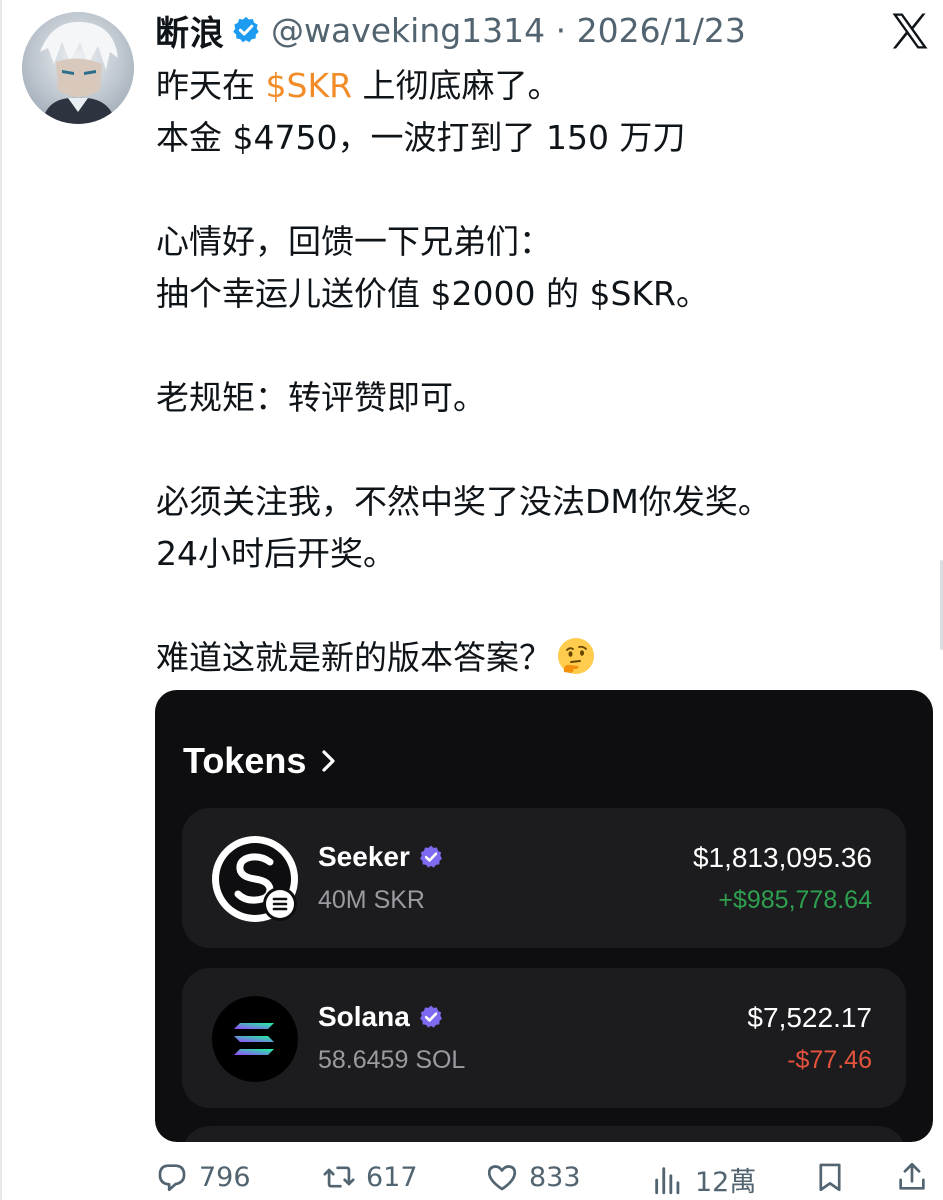  What do you see at coordinates (555, 1177) in the screenshot?
I see `like-count: 833` at bounding box center [555, 1177].